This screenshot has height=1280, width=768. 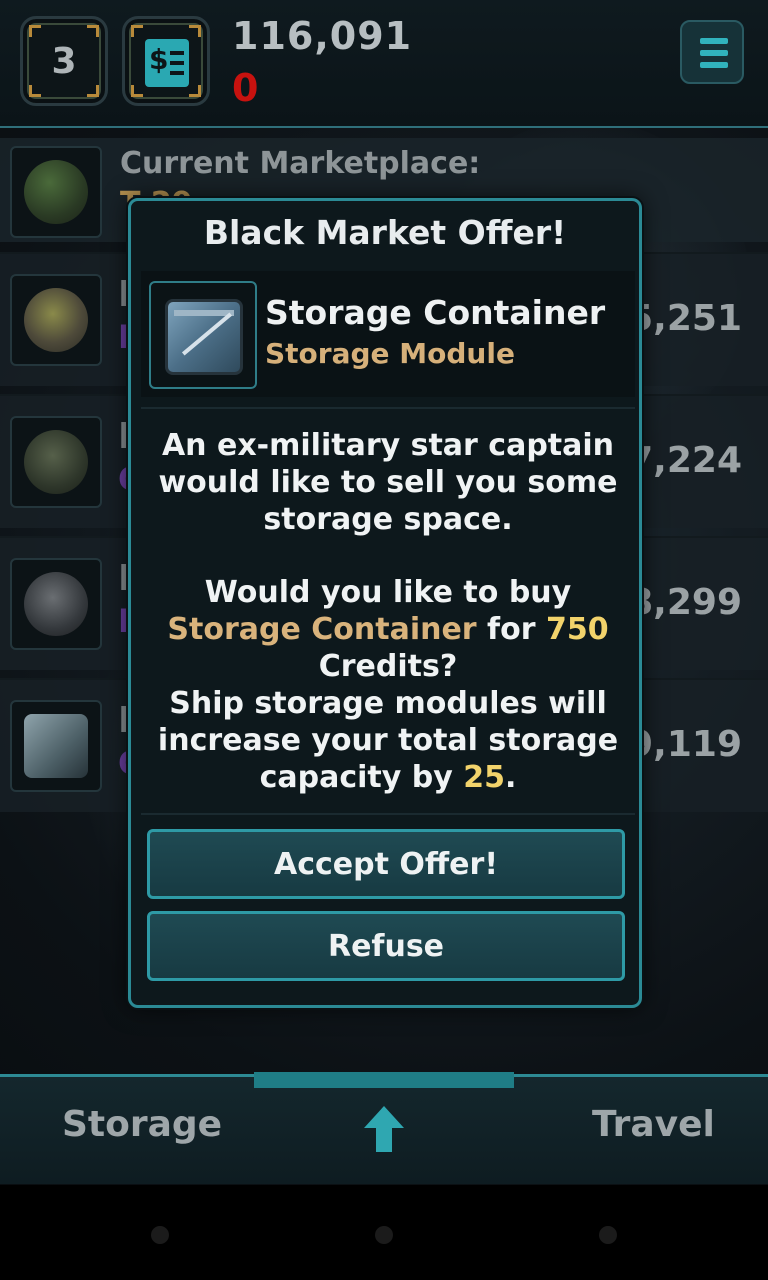 I want to click on level-button: 3, so click(x=64, y=61).